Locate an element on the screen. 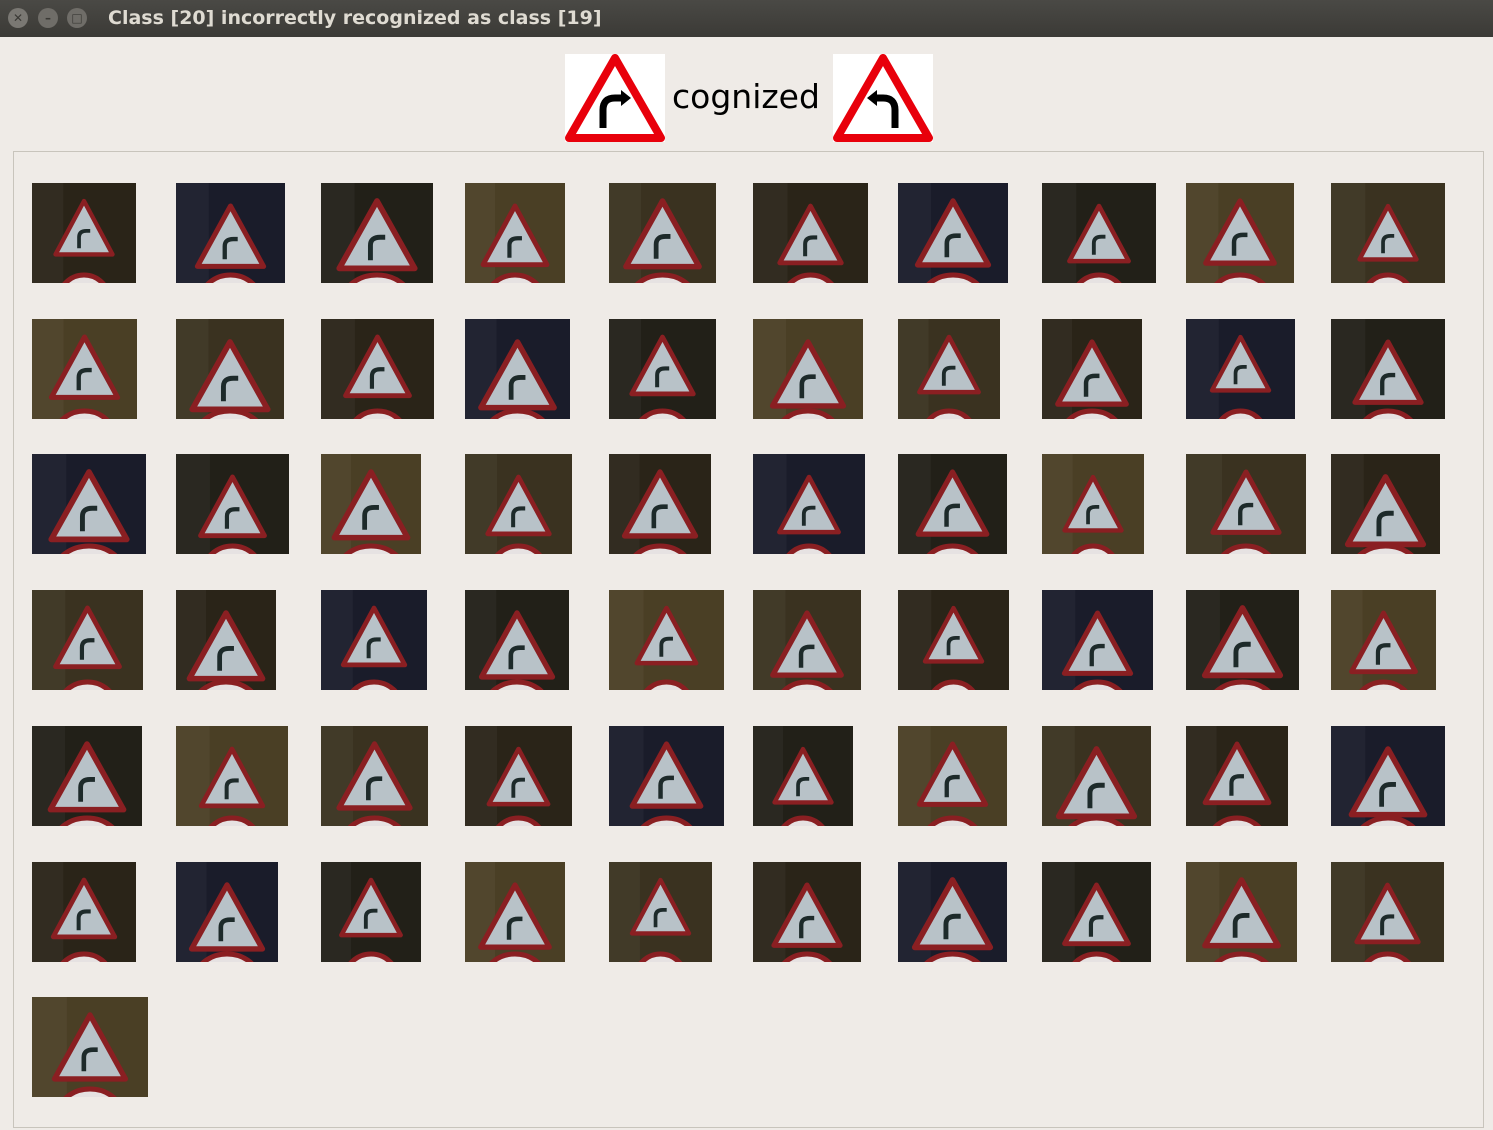 The width and height of the screenshot is (1493, 1130). maximize-window-button: □ is located at coordinates (77, 18).